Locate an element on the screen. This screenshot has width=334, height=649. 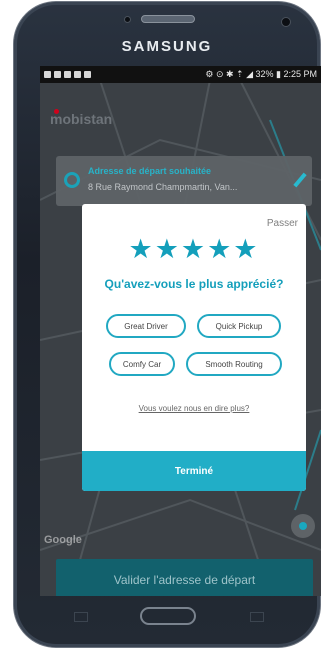
chat-icon is located at coordinates (87, 74).